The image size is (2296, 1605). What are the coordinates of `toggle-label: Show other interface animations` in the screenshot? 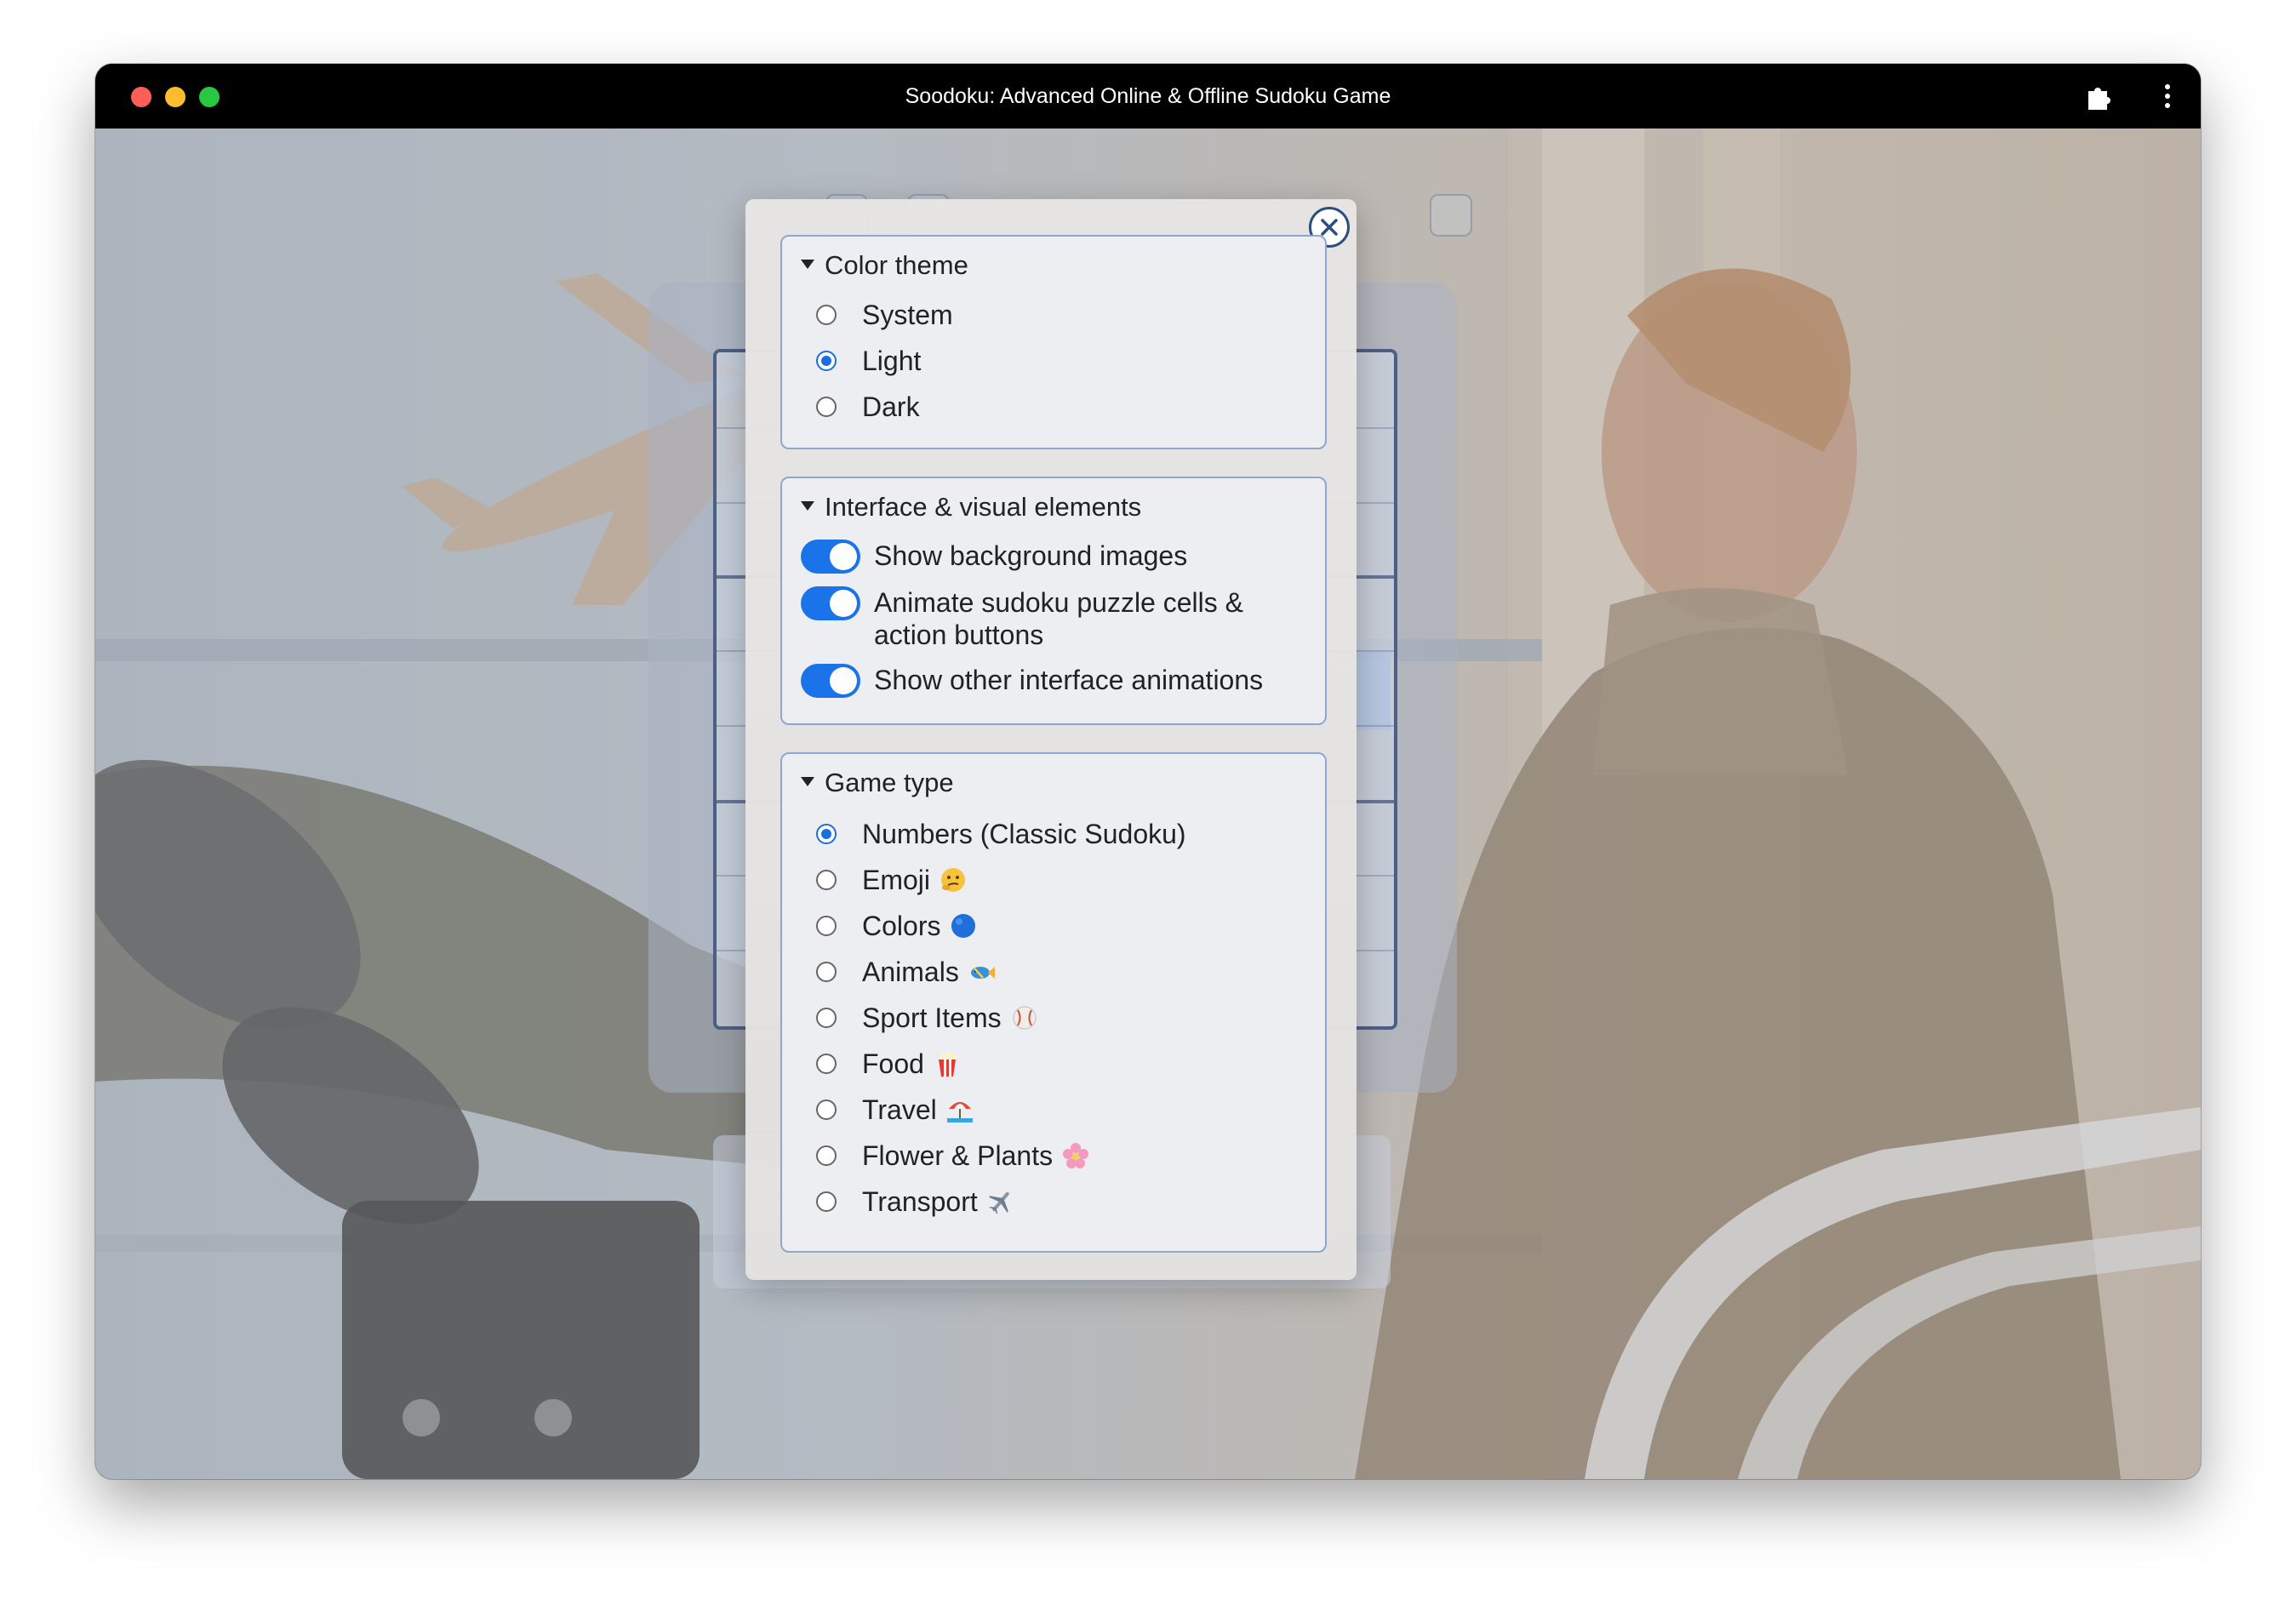 It's located at (1069, 680).